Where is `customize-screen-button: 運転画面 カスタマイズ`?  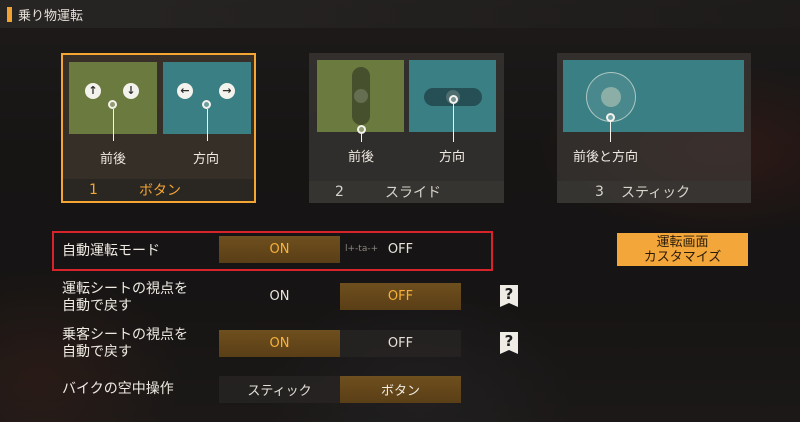 customize-screen-button: 運転画面 カスタマイズ is located at coordinates (682, 249).